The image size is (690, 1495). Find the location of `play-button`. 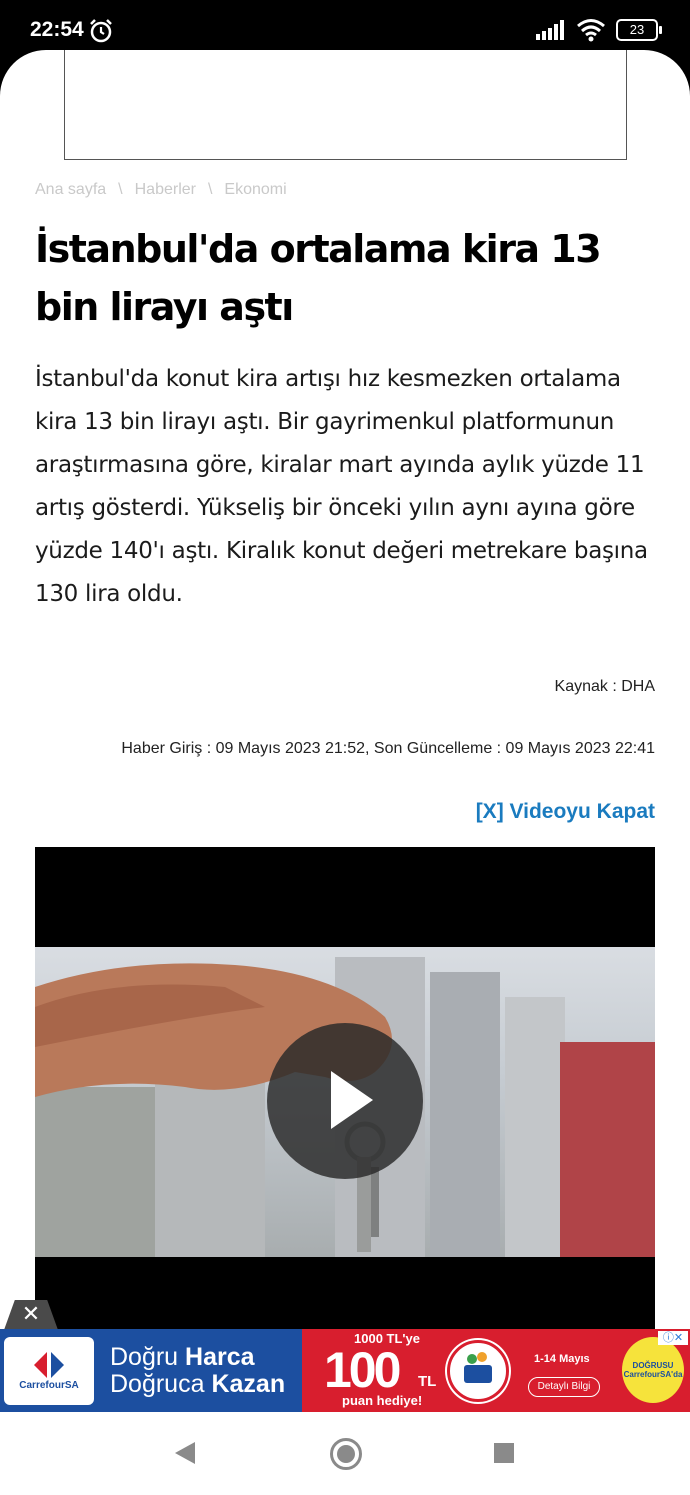

play-button is located at coordinates (345, 1101).